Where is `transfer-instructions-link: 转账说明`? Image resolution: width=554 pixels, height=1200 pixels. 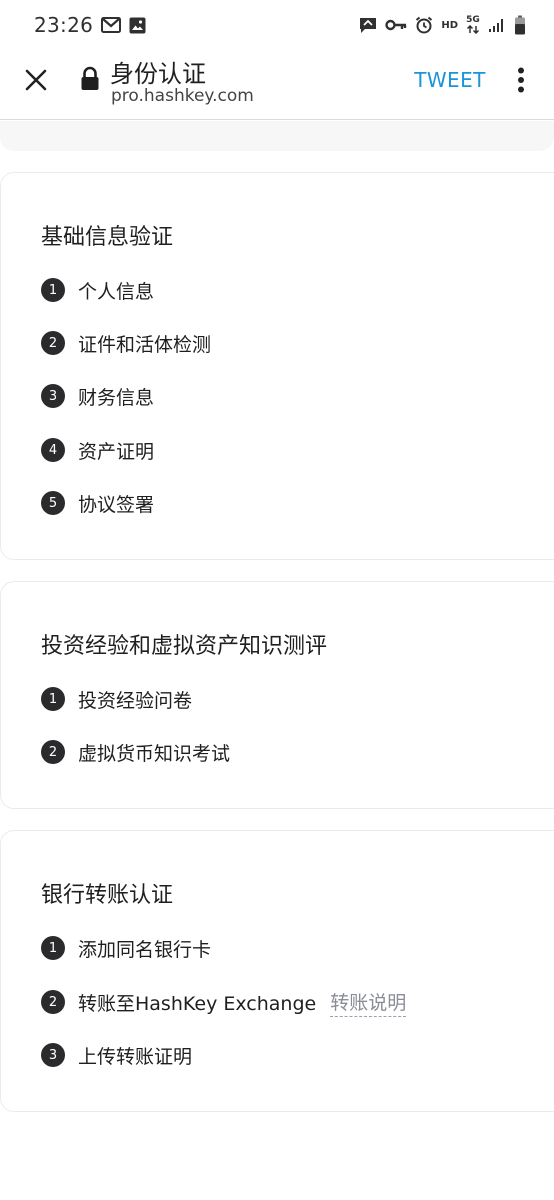
transfer-instructions-link: 转账说明 is located at coordinates (368, 1002).